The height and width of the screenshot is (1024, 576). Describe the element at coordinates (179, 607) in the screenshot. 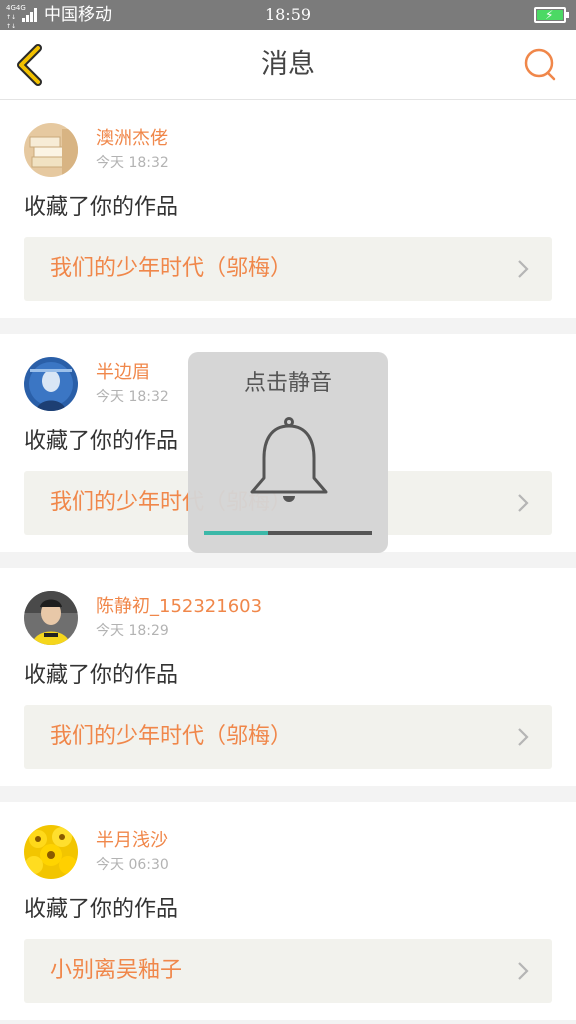

I see `username: 陈静初_152321603` at that location.